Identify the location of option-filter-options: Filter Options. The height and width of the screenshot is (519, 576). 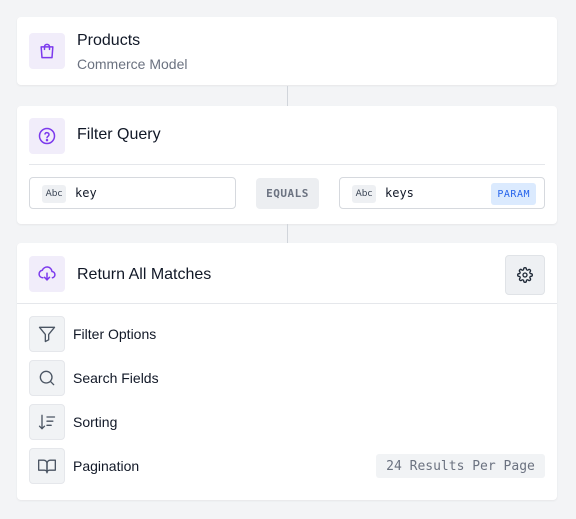
(114, 334).